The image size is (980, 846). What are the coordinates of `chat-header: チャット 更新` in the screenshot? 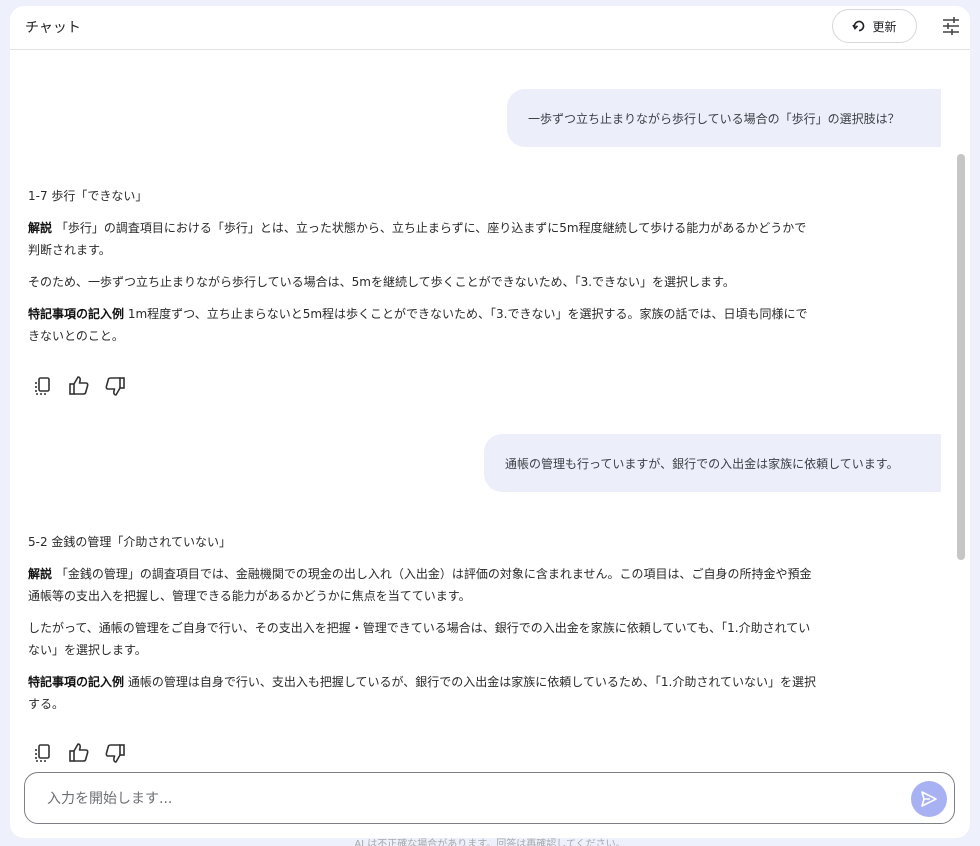 It's located at (490, 28).